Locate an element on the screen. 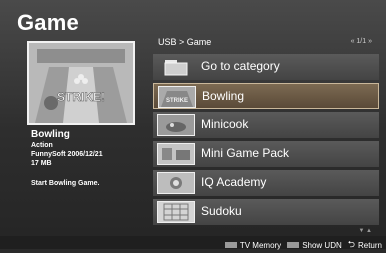  list-item-iq-academy: IQ Academy is located at coordinates (266, 183).